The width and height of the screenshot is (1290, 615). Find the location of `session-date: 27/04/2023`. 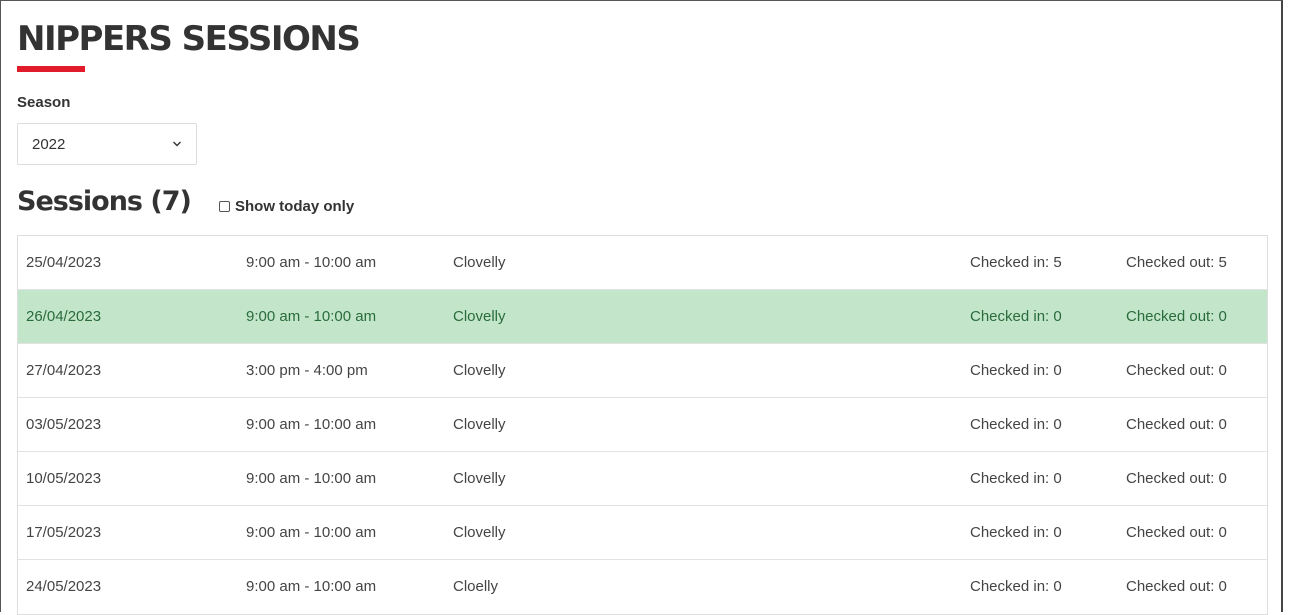

session-date: 27/04/2023 is located at coordinates (64, 370).